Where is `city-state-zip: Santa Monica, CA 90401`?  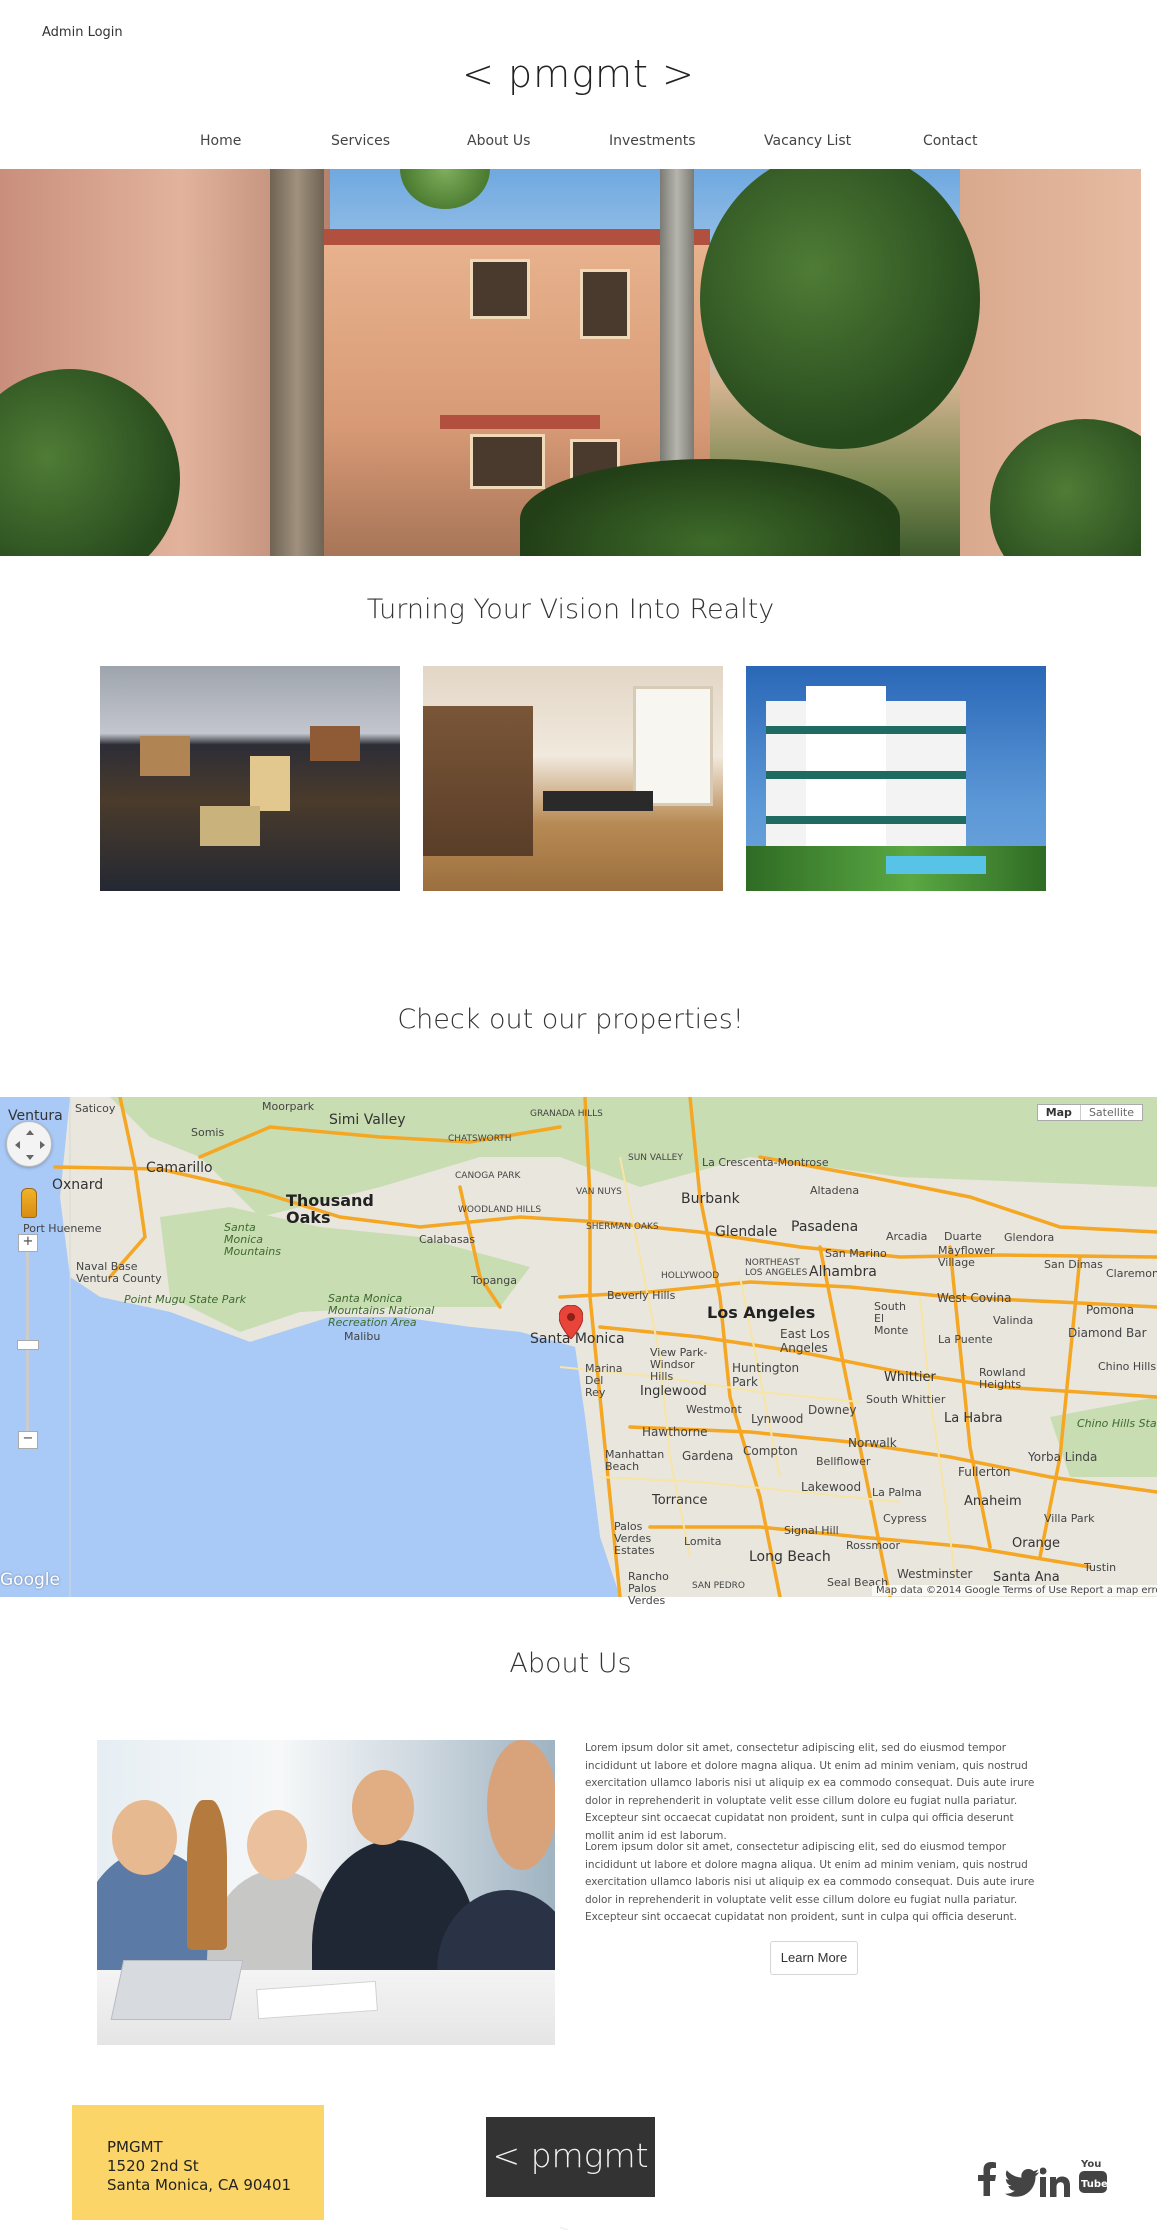
city-state-zip: Santa Monica, CA 90401 is located at coordinates (199, 2185).